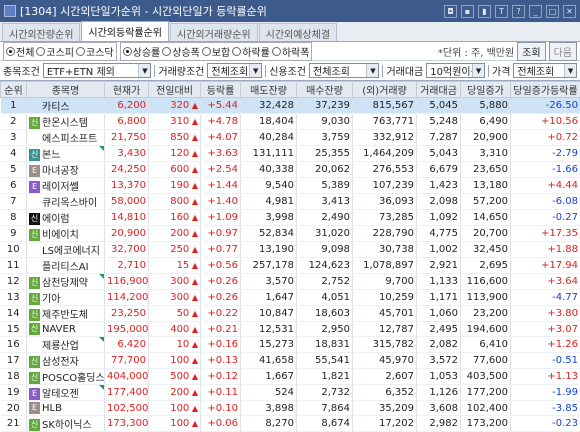 Image resolution: width=580 pixels, height=432 pixels. Describe the element at coordinates (66, 250) in the screenshot. I see `stock-name-cell: LS에코에너지` at that location.